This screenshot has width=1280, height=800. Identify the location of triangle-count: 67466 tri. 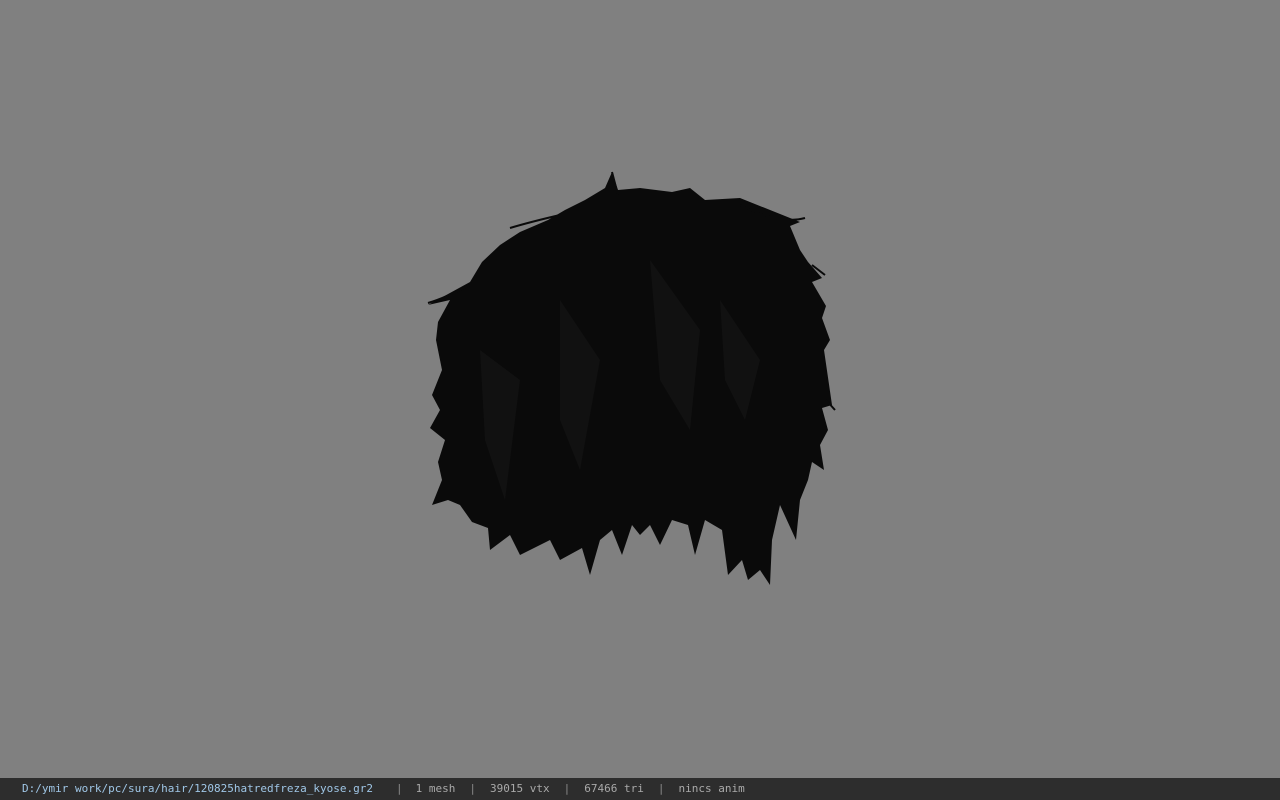
(614, 788).